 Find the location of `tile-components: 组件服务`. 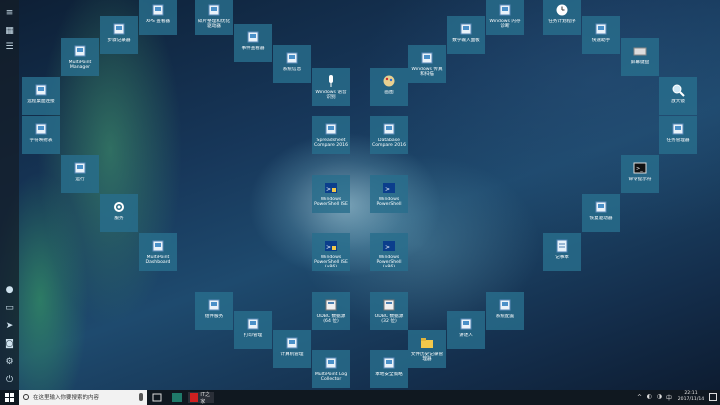

tile-components: 组件服务 is located at coordinates (214, 311).